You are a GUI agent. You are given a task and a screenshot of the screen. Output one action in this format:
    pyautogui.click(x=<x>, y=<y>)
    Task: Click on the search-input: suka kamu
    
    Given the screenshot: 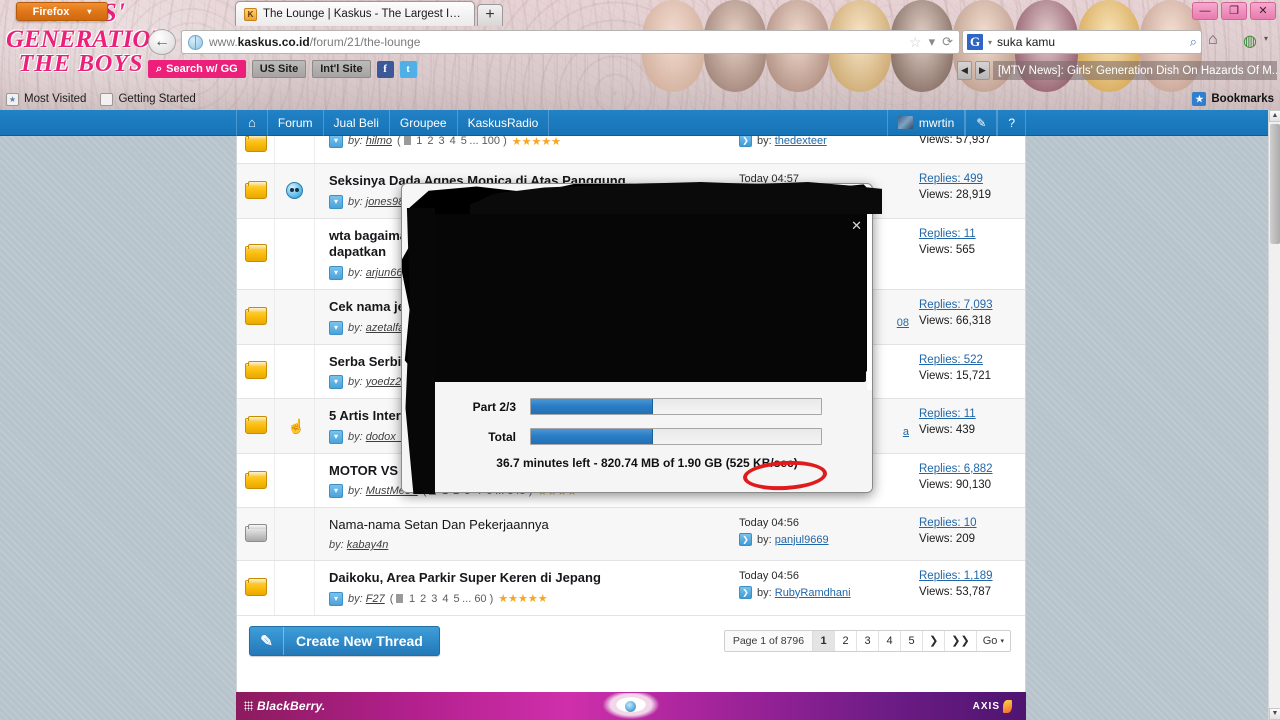 What is the action you would take?
    pyautogui.click(x=1026, y=42)
    